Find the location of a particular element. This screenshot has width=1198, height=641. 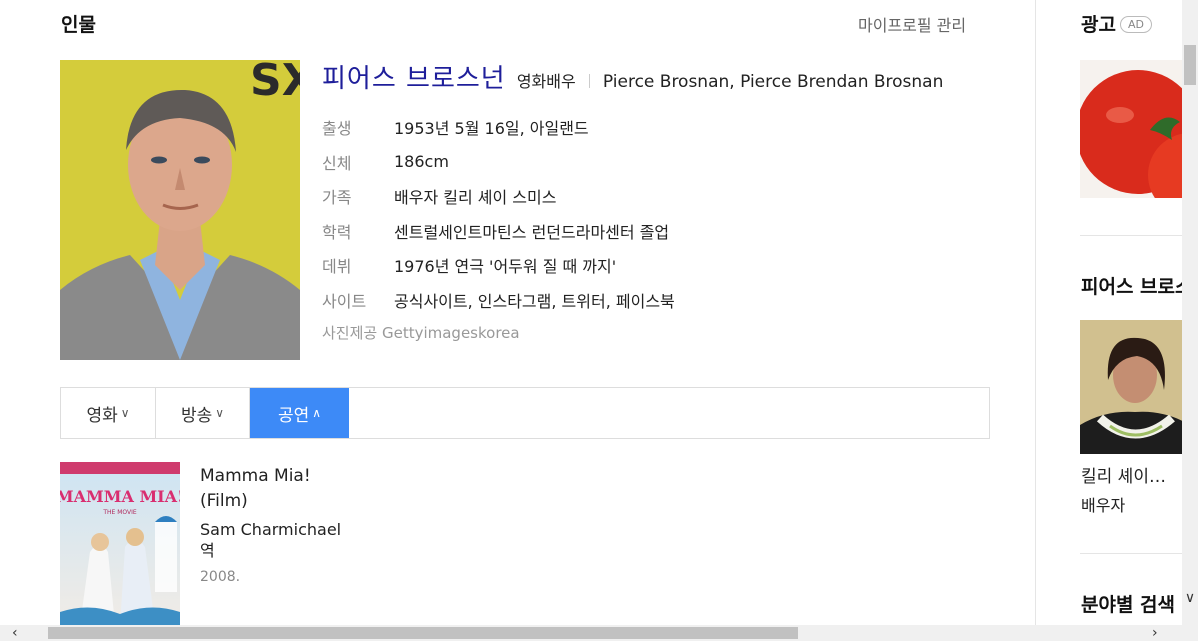

person-job: 영화배우 is located at coordinates (546, 81).